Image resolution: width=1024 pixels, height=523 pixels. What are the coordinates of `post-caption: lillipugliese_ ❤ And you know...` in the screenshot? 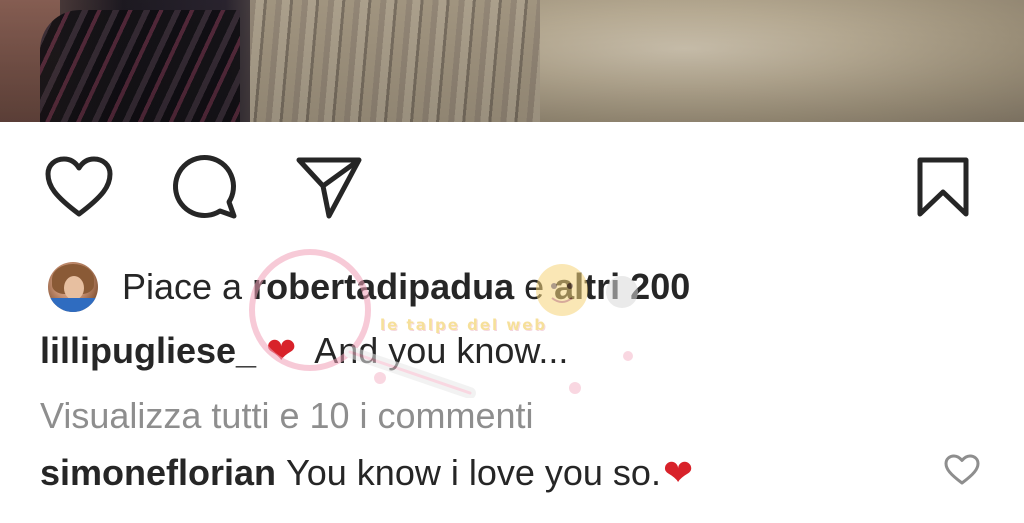 It's located at (304, 351).